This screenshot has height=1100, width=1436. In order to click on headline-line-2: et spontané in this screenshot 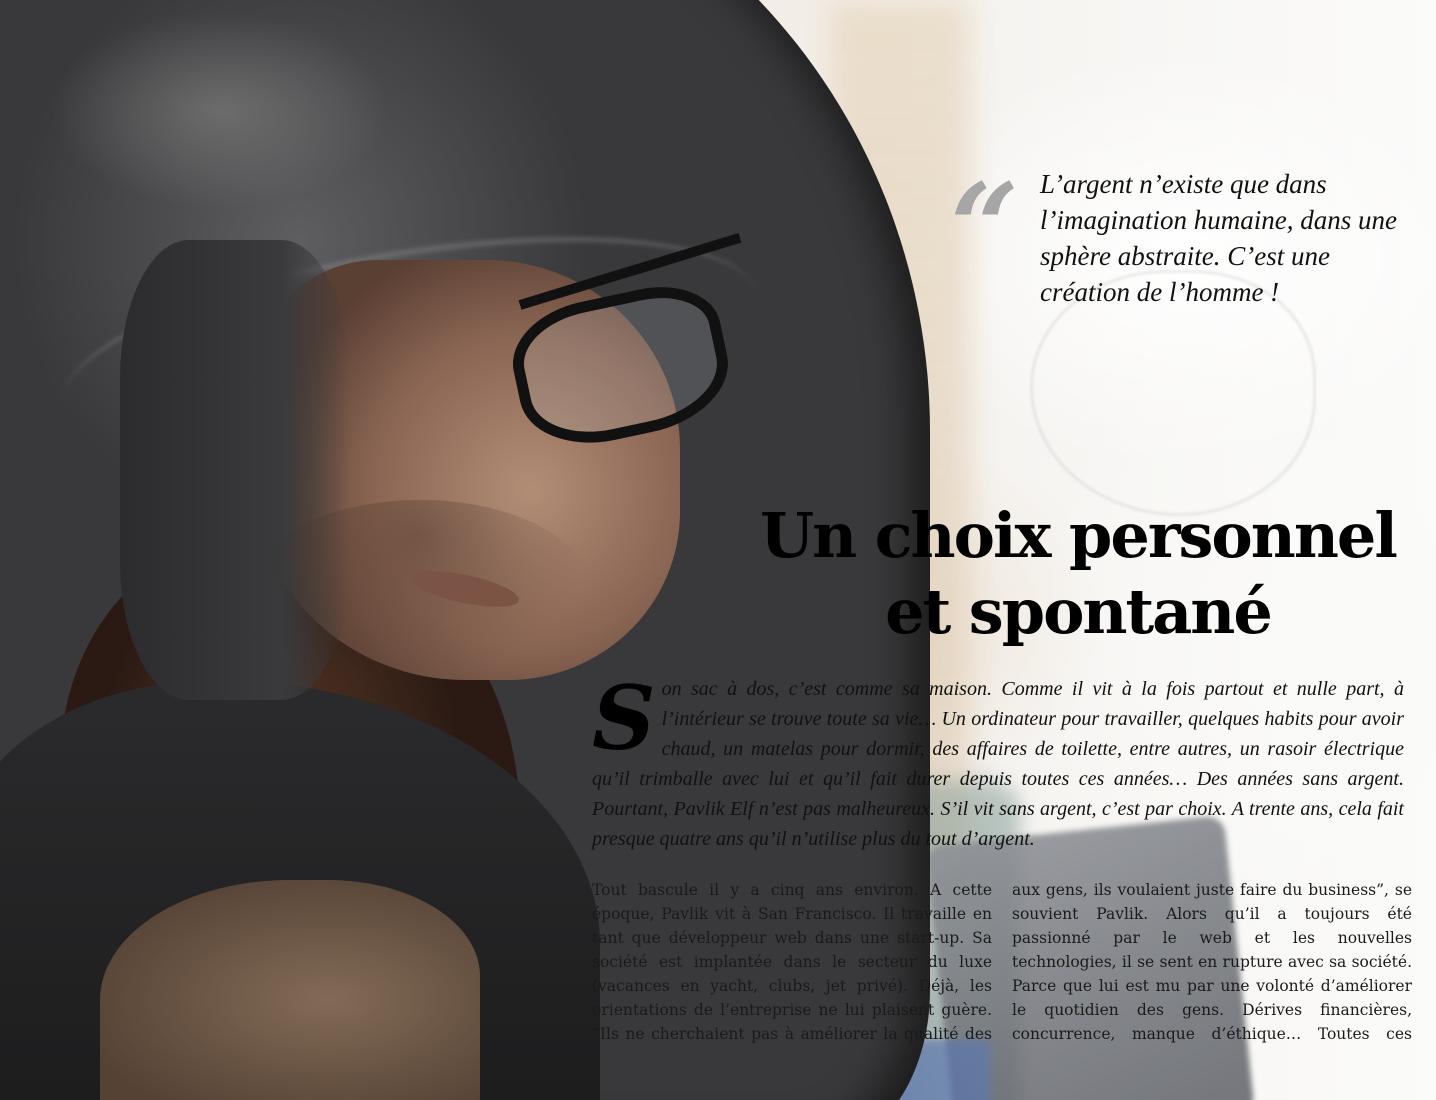, I will do `click(1079, 611)`.